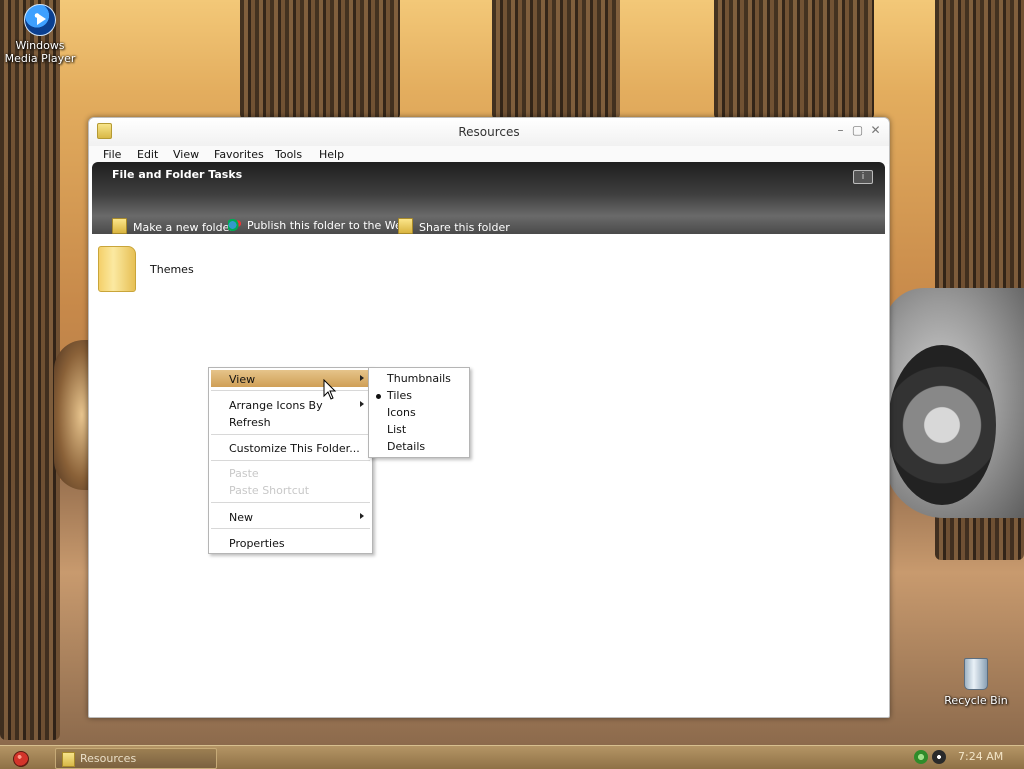 Image resolution: width=1024 pixels, height=769 pixels. I want to click on view-option-list: List, so click(419, 429).